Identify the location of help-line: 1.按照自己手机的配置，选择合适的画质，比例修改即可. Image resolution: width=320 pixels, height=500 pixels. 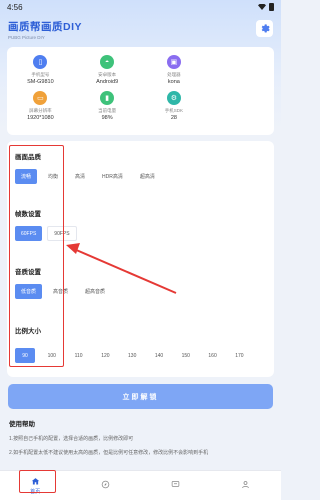
(71, 439).